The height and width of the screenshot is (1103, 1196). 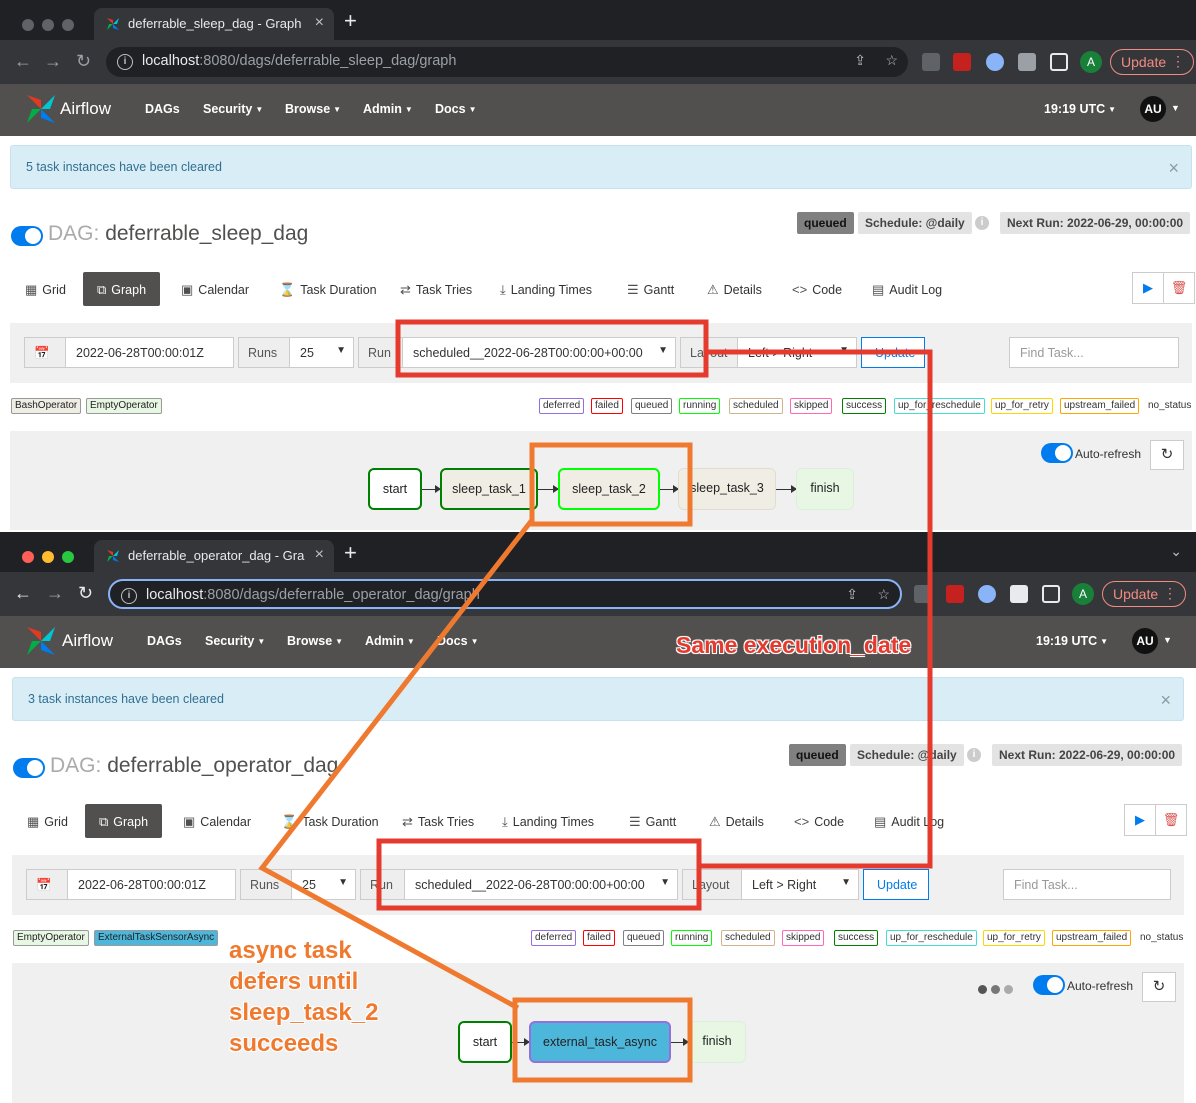 What do you see at coordinates (85, 593) in the screenshot?
I see `reload-icon: ↻` at bounding box center [85, 593].